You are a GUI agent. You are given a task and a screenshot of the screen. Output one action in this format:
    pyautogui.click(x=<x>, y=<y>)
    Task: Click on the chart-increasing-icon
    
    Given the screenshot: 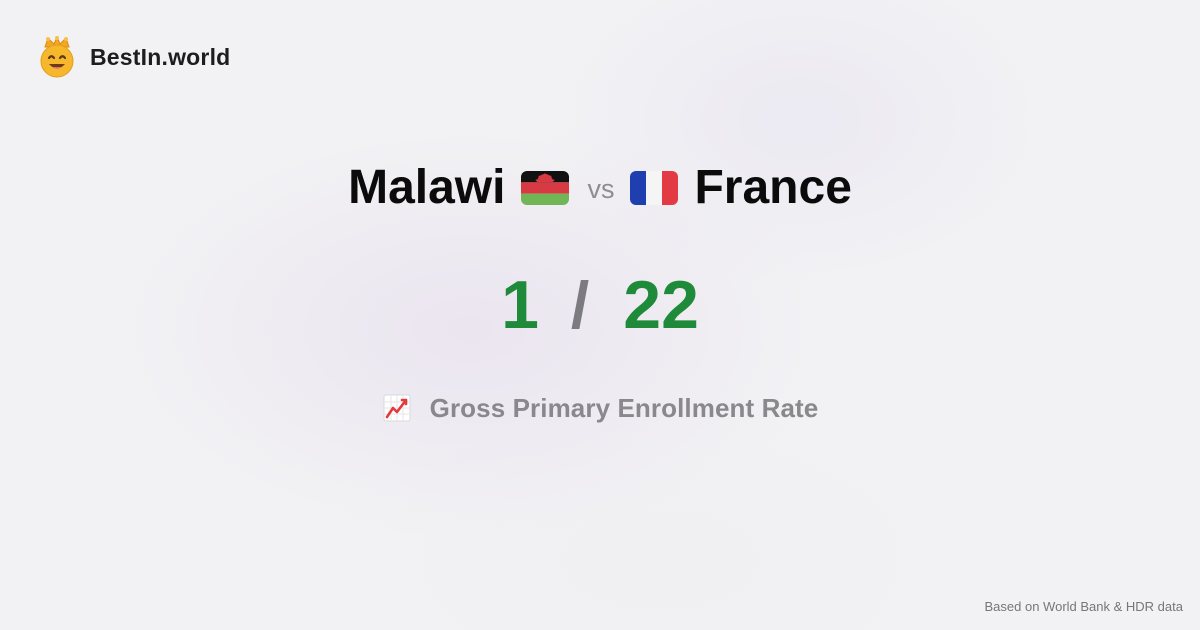 What is the action you would take?
    pyautogui.click(x=397, y=408)
    